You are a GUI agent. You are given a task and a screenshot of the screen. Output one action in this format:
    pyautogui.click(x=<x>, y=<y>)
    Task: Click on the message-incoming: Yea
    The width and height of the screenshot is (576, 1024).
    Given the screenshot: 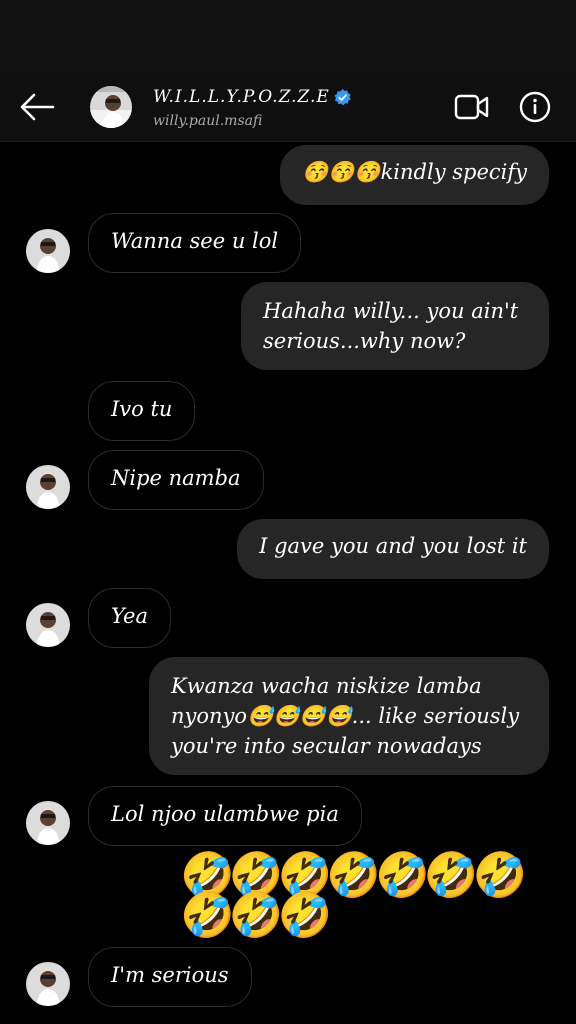 What is the action you would take?
    pyautogui.click(x=129, y=618)
    